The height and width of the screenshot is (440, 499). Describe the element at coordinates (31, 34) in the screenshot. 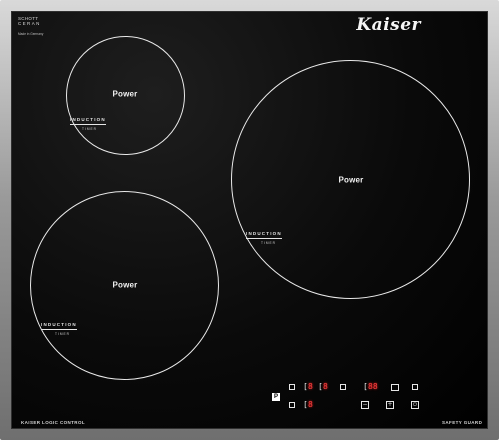

I see `made-in-germany-text: Made in Germany` at that location.